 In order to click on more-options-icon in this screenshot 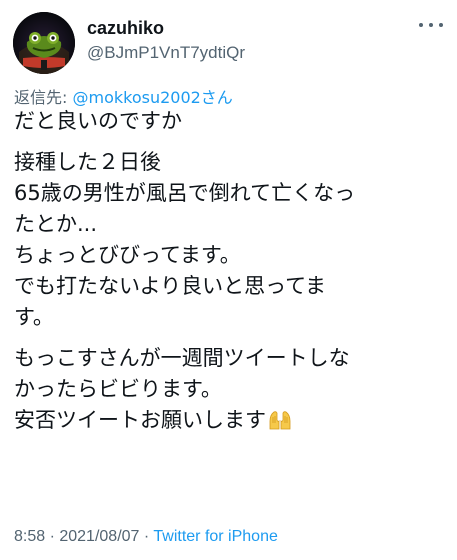, I will do `click(431, 25)`.